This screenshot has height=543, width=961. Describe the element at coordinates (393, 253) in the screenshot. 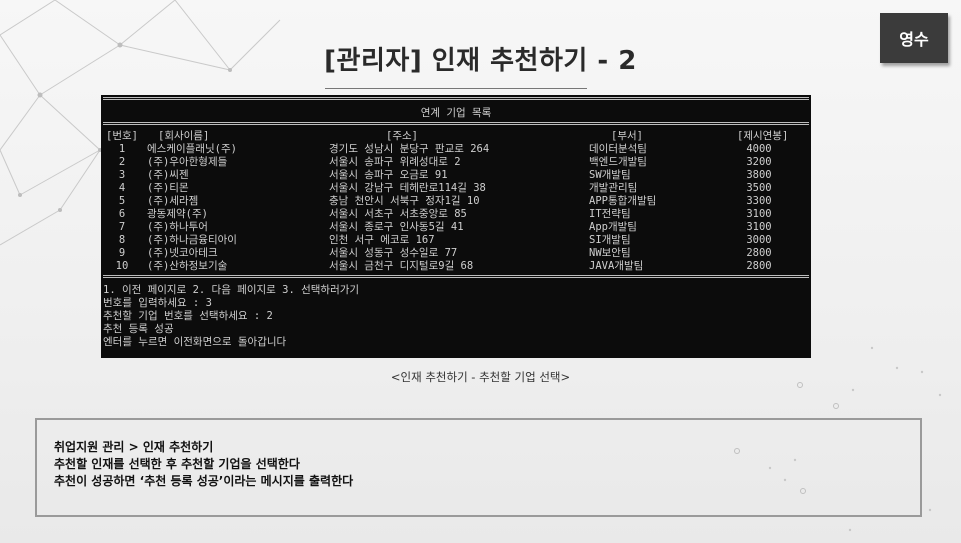

I see `cell-address: 서울시 성동구 성수일로 77` at that location.